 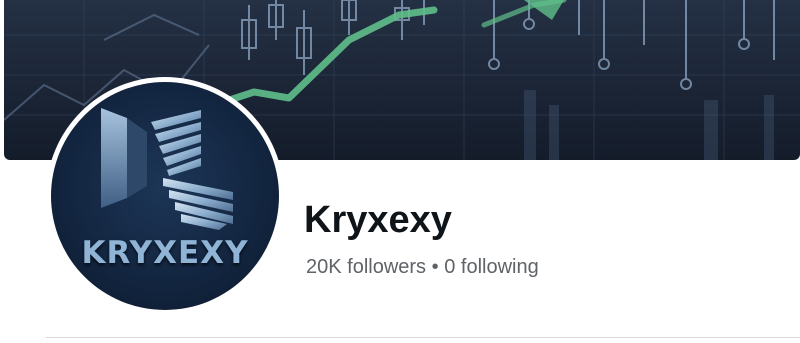 What do you see at coordinates (491, 267) in the screenshot?
I see `following-count: 0 following` at bounding box center [491, 267].